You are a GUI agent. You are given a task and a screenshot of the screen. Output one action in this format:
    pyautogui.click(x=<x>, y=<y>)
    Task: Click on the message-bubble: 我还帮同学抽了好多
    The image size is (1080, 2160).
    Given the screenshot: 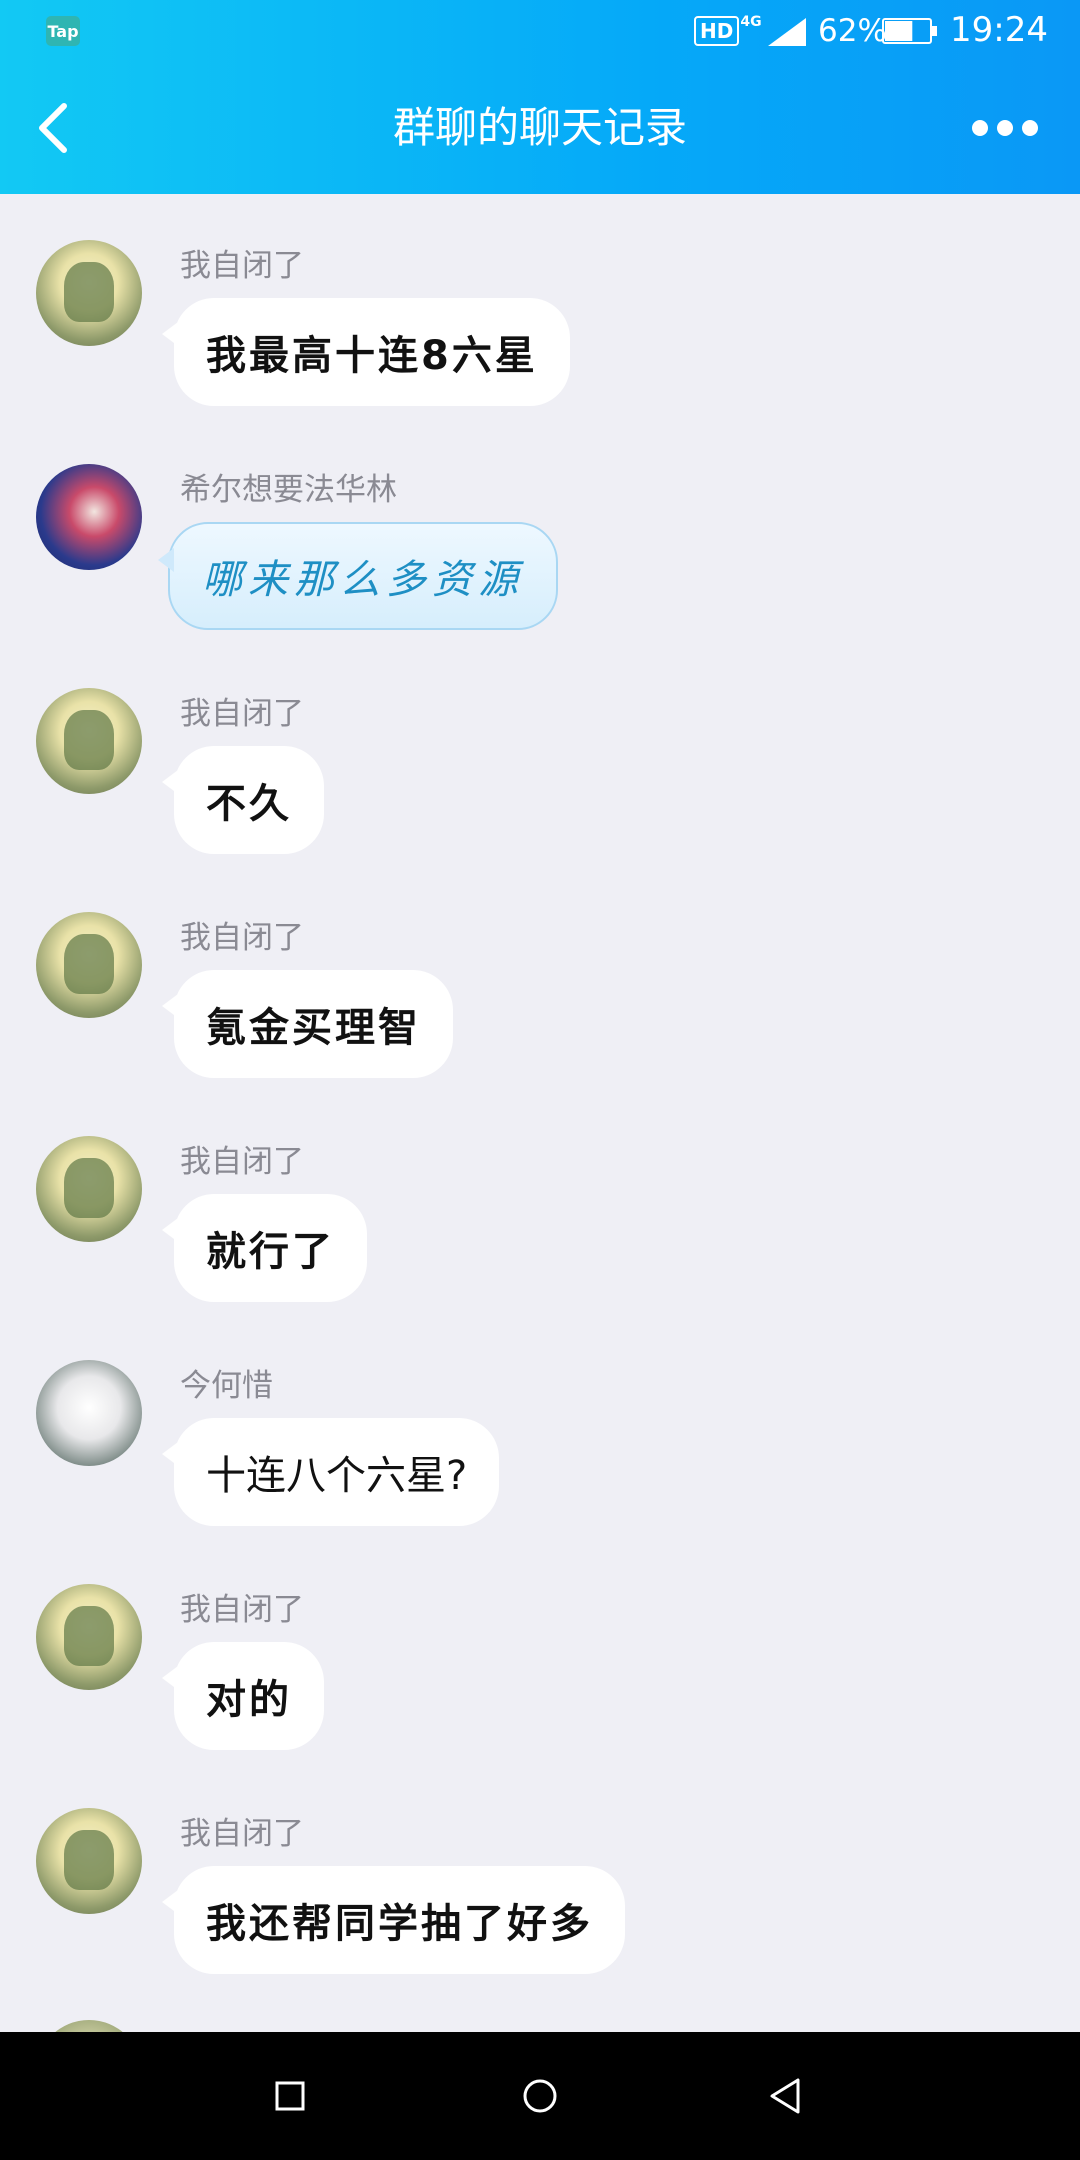 What is the action you would take?
    pyautogui.click(x=393, y=1920)
    